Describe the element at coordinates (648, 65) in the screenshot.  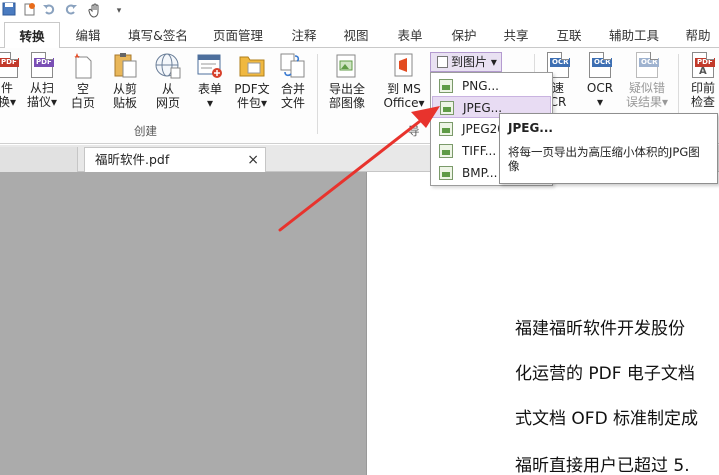
I see `suspect-ocr-icon: OCR` at that location.